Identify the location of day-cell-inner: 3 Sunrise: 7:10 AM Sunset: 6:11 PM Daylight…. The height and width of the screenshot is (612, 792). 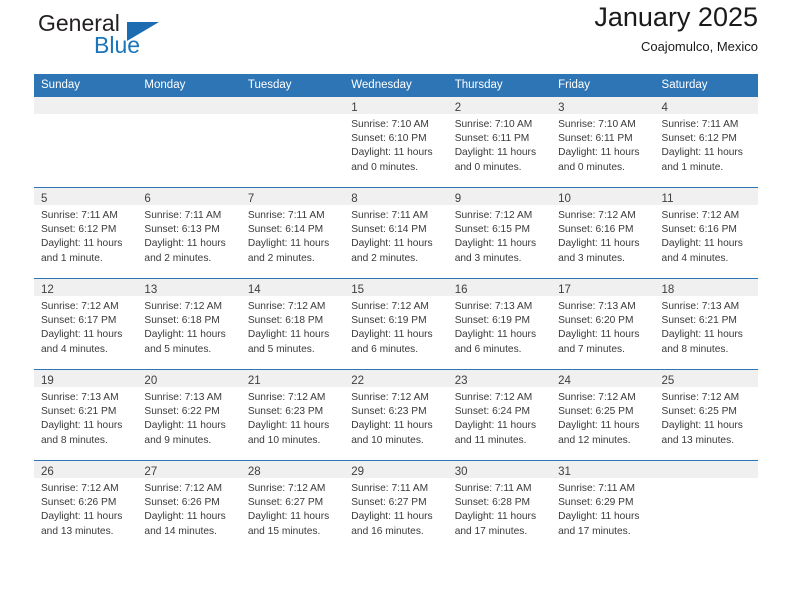
(603, 142).